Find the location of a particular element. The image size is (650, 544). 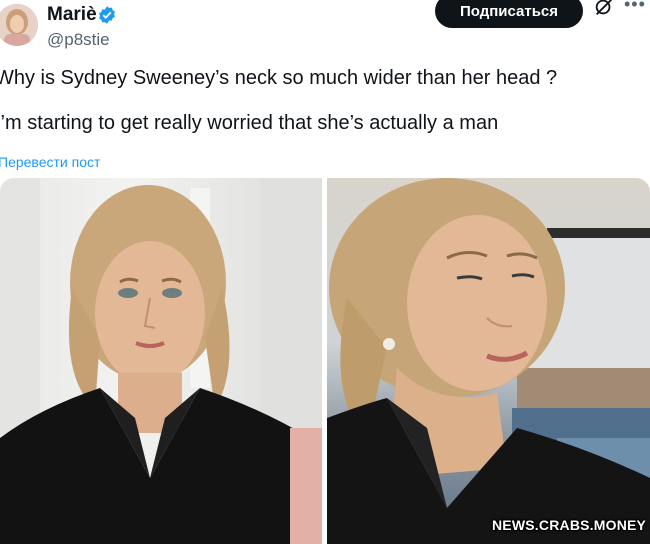

author-handle: @p8stie is located at coordinates (78, 40).